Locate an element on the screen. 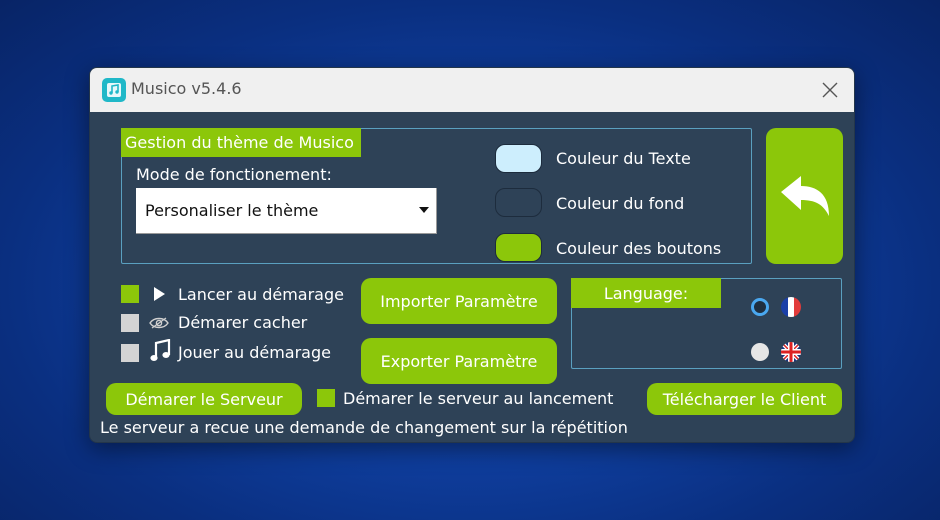 This screenshot has width=940, height=520. close-icon is located at coordinates (830, 90).